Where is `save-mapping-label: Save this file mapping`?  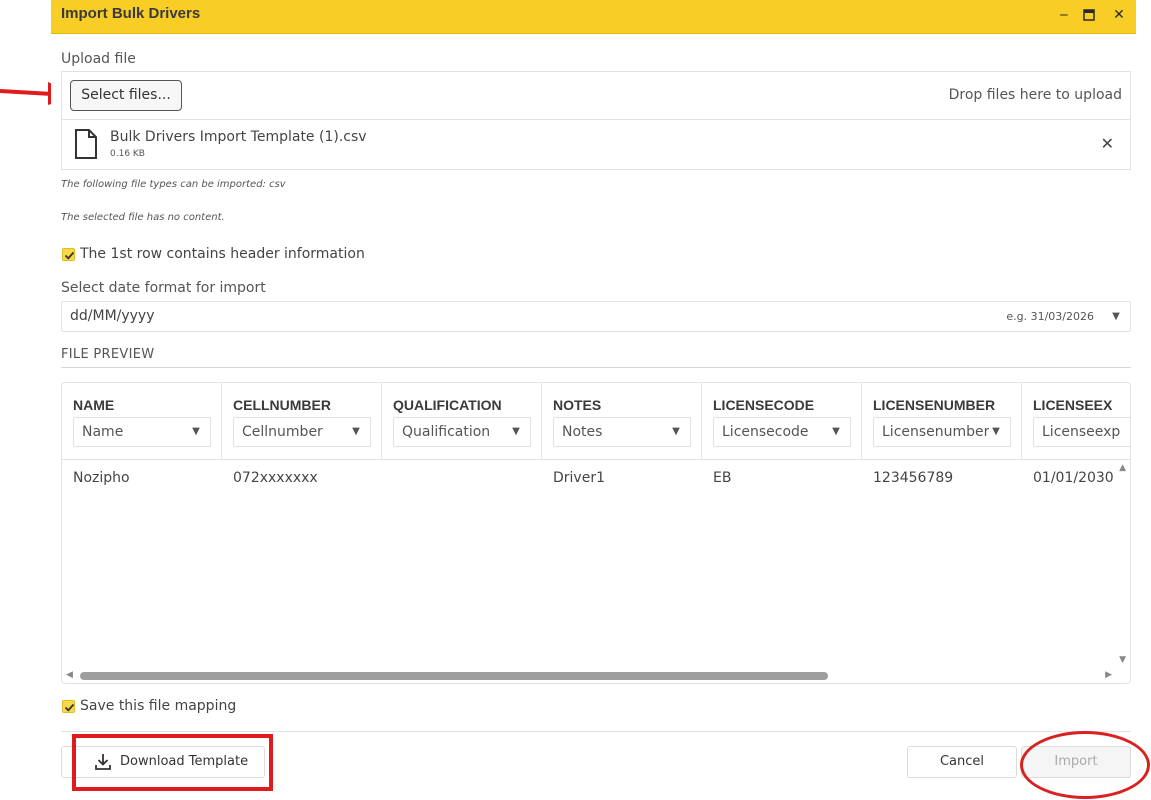 save-mapping-label: Save this file mapping is located at coordinates (158, 706).